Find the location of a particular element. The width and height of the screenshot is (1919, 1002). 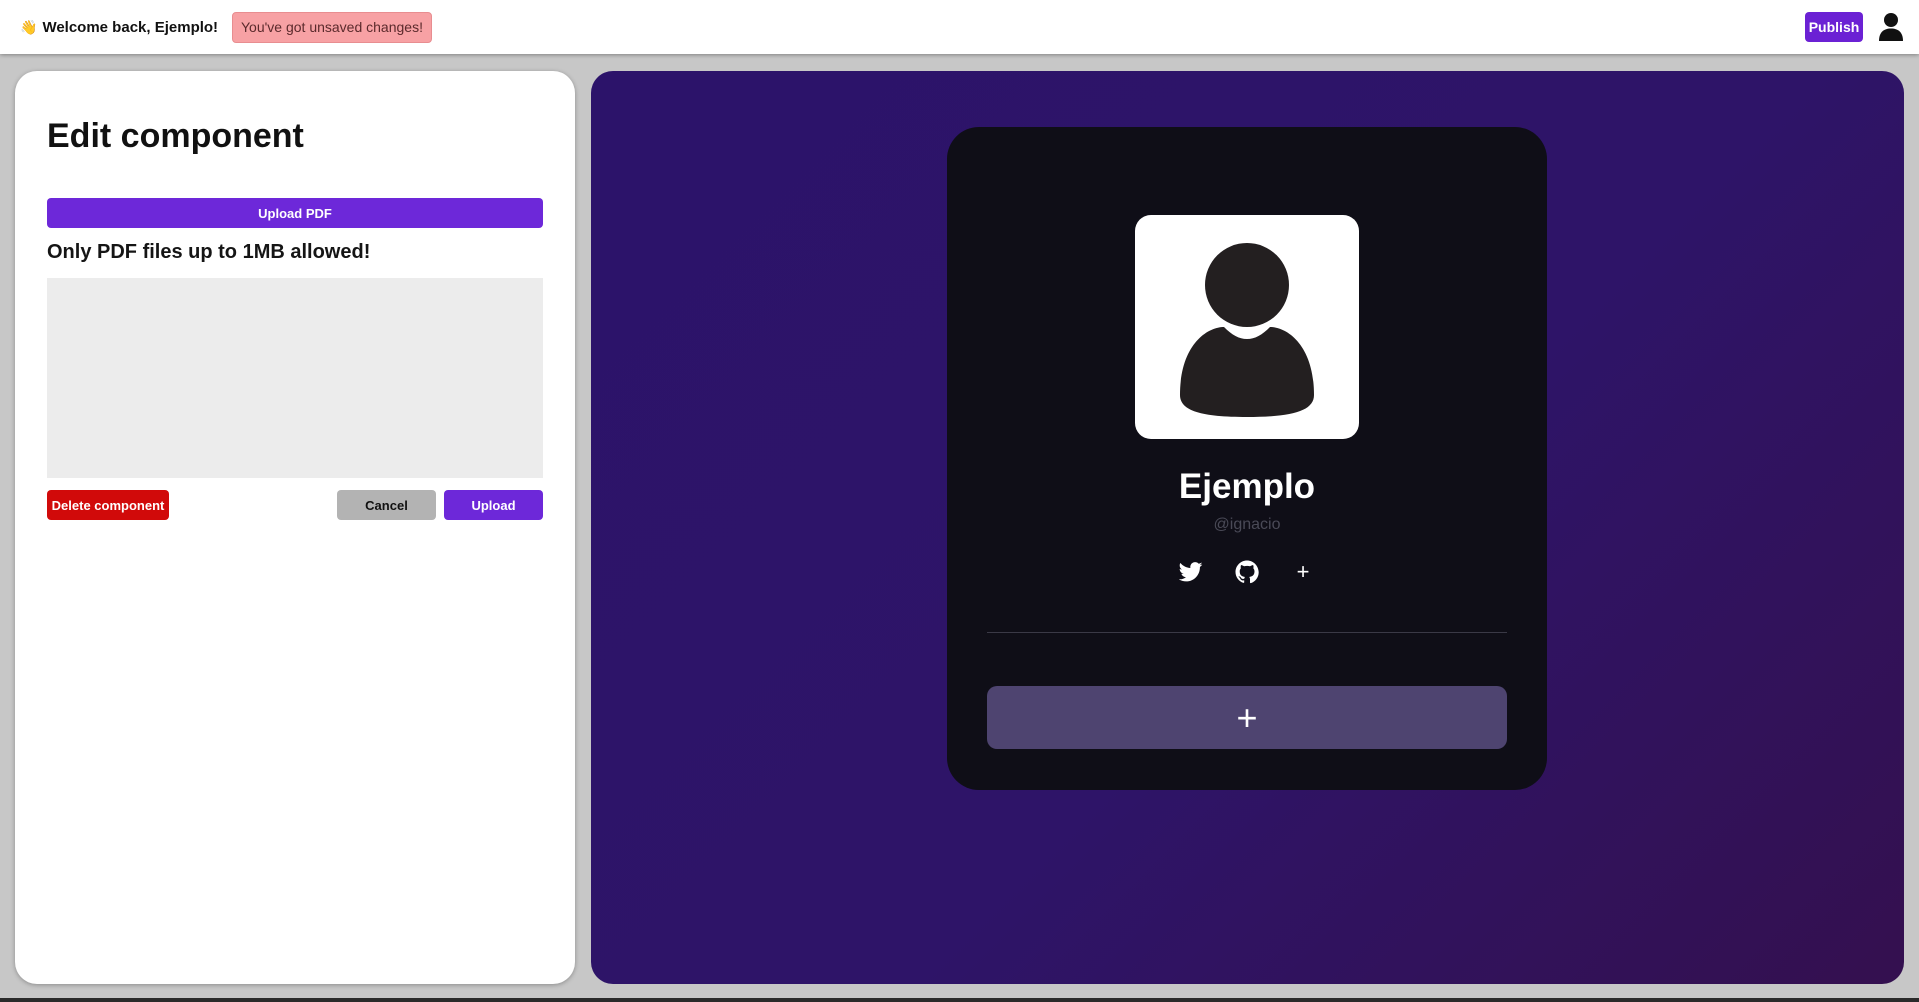

waving-hand-icon: 👋 is located at coordinates (29, 27).